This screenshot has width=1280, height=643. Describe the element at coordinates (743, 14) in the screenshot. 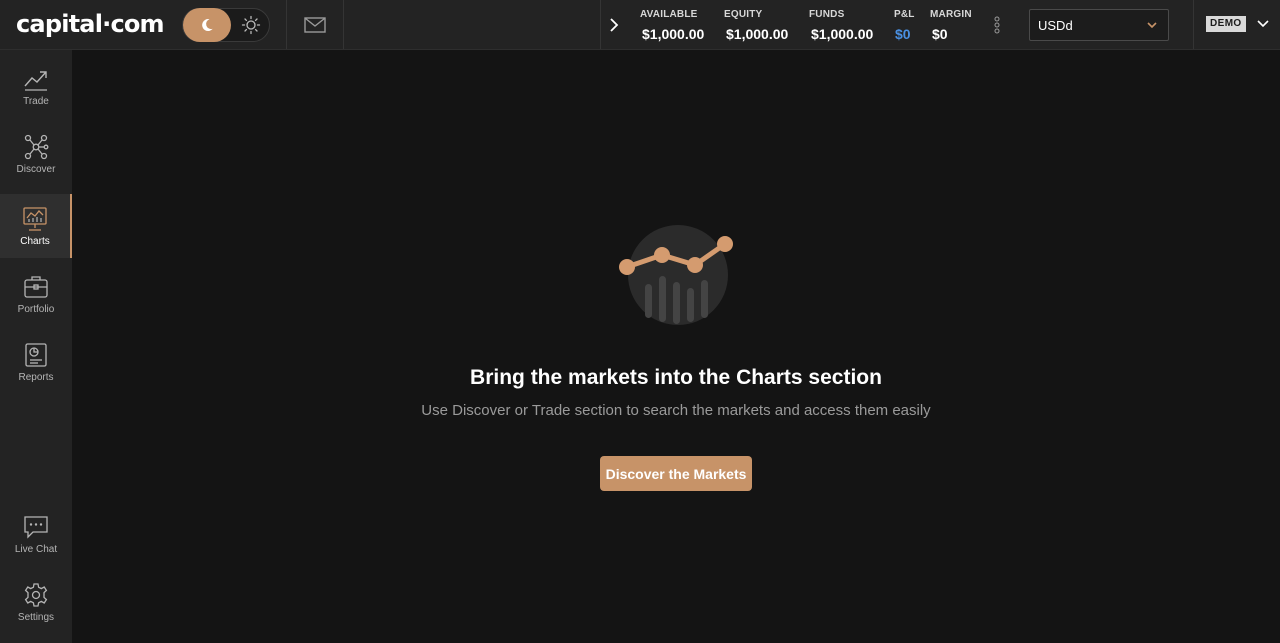

I see `stat-label: EQUITY` at that location.